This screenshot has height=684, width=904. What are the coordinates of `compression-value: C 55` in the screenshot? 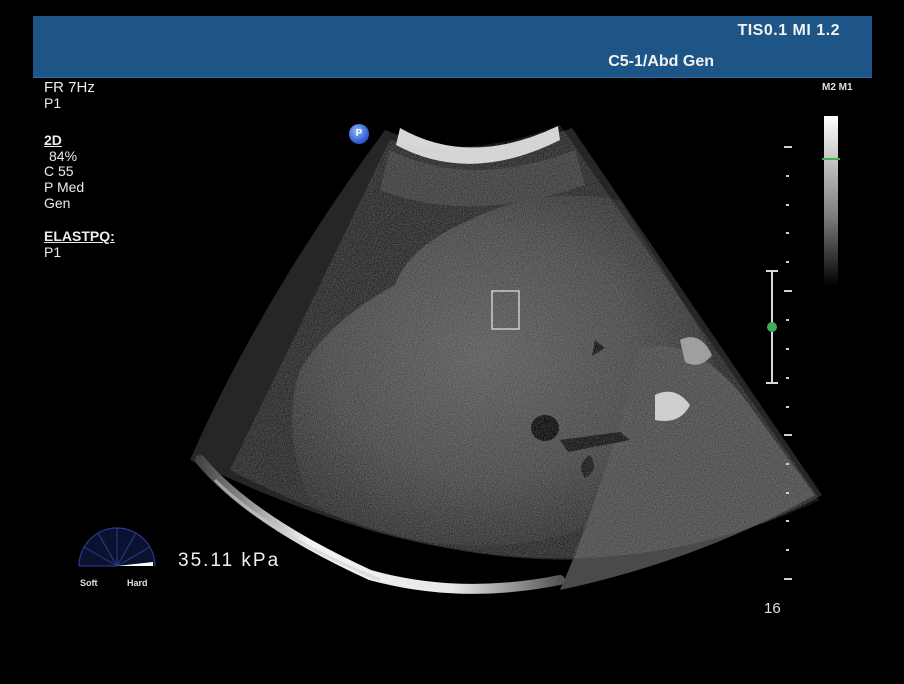 It's located at (59, 171).